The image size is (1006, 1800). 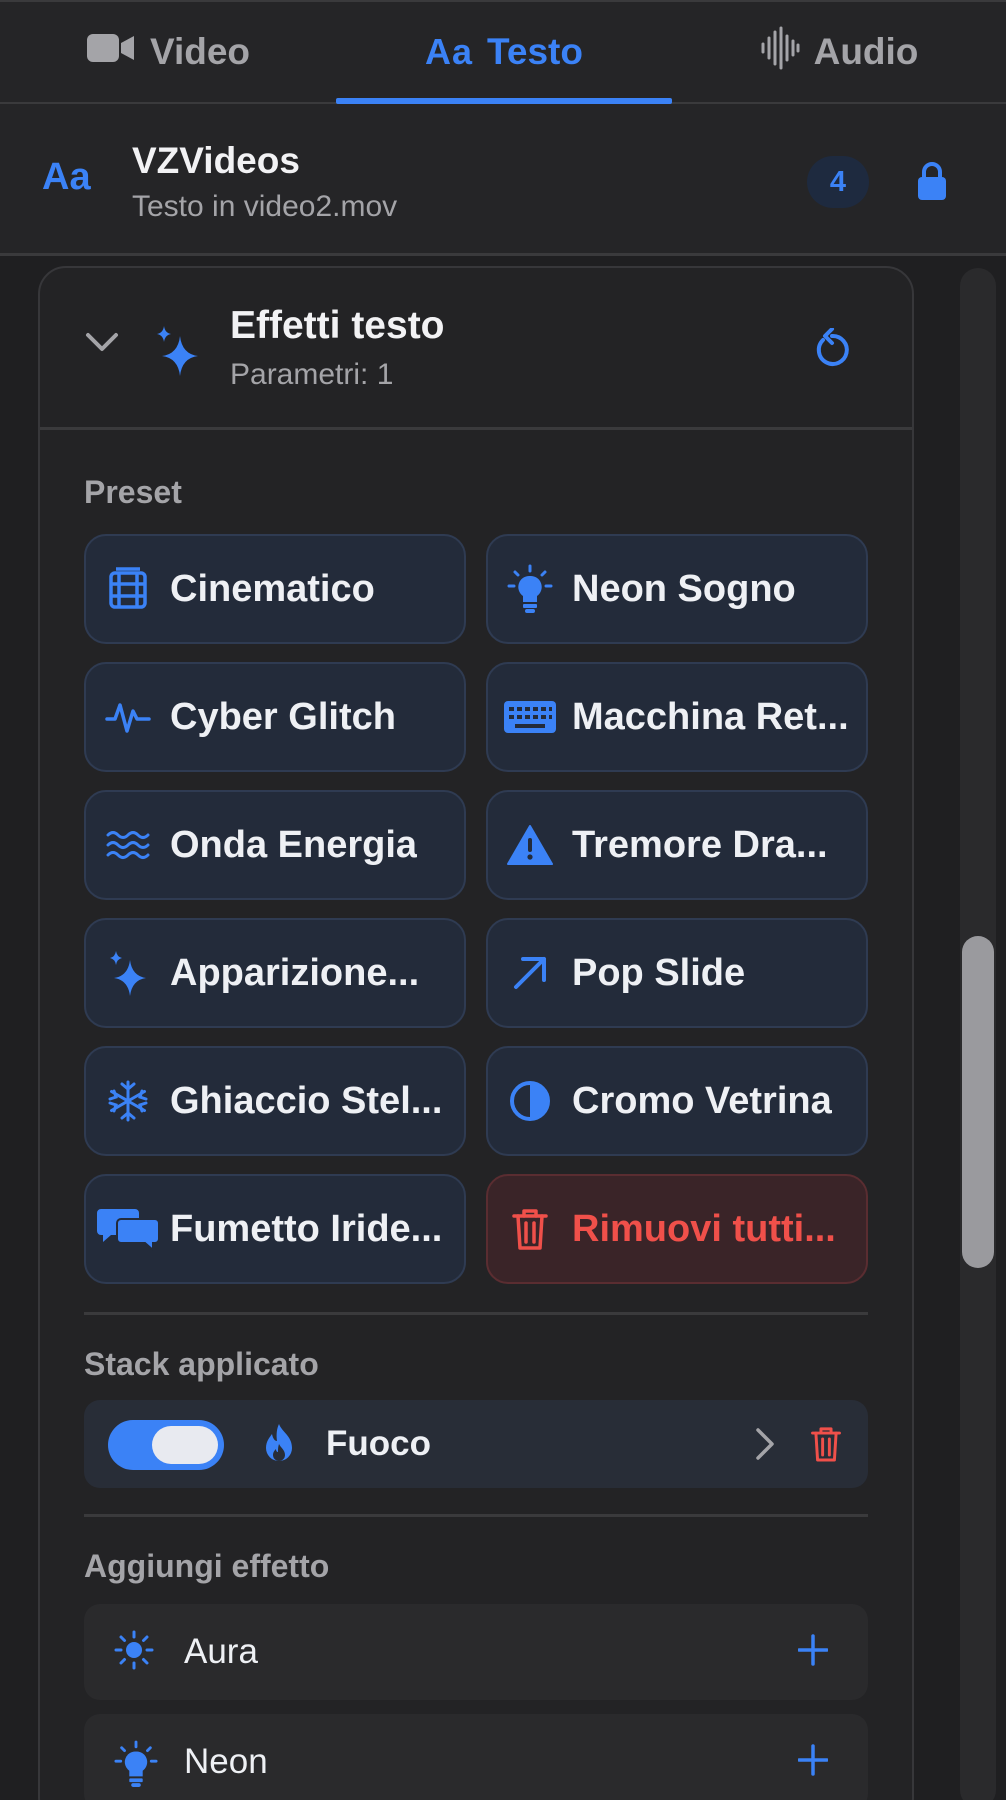 I want to click on panel-header: Effetti testo Parametri: 1, so click(x=476, y=349).